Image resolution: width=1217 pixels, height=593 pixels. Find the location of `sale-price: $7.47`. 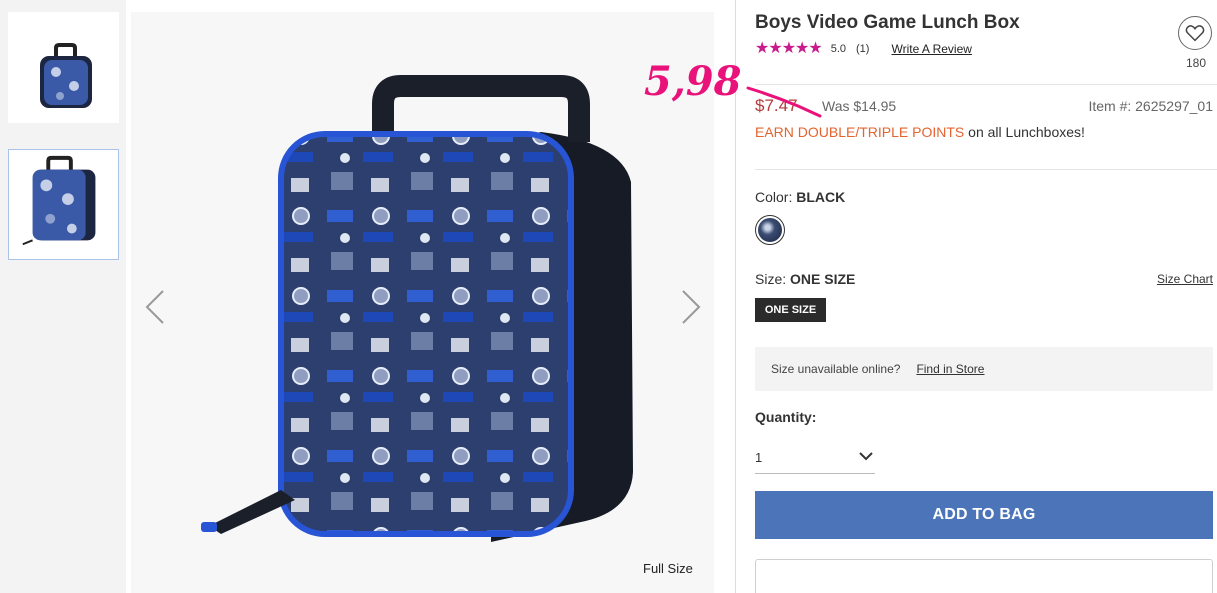

sale-price: $7.47 is located at coordinates (776, 105).